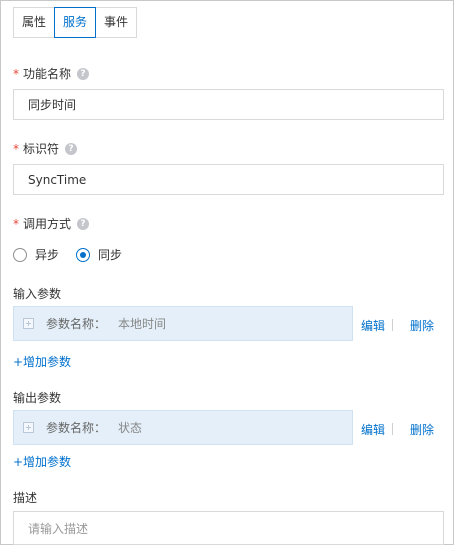 Image resolution: width=454 pixels, height=545 pixels. Describe the element at coordinates (142, 324) in the screenshot. I see `param-name-value: 本地时间` at that location.